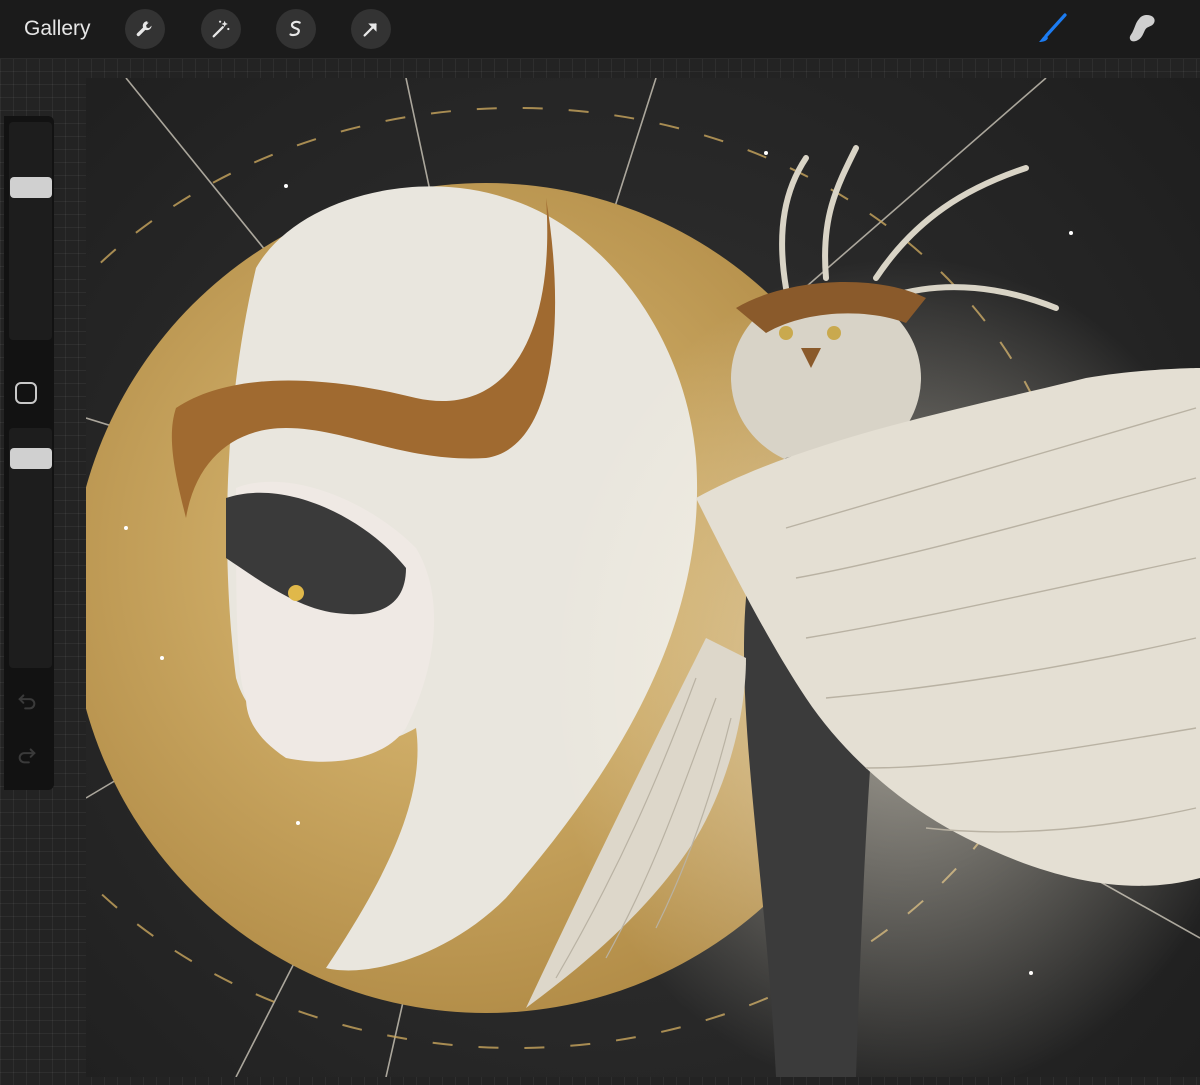 The image size is (1200, 1085). Describe the element at coordinates (57, 29) in the screenshot. I see `gallery-button: Gallery` at that location.